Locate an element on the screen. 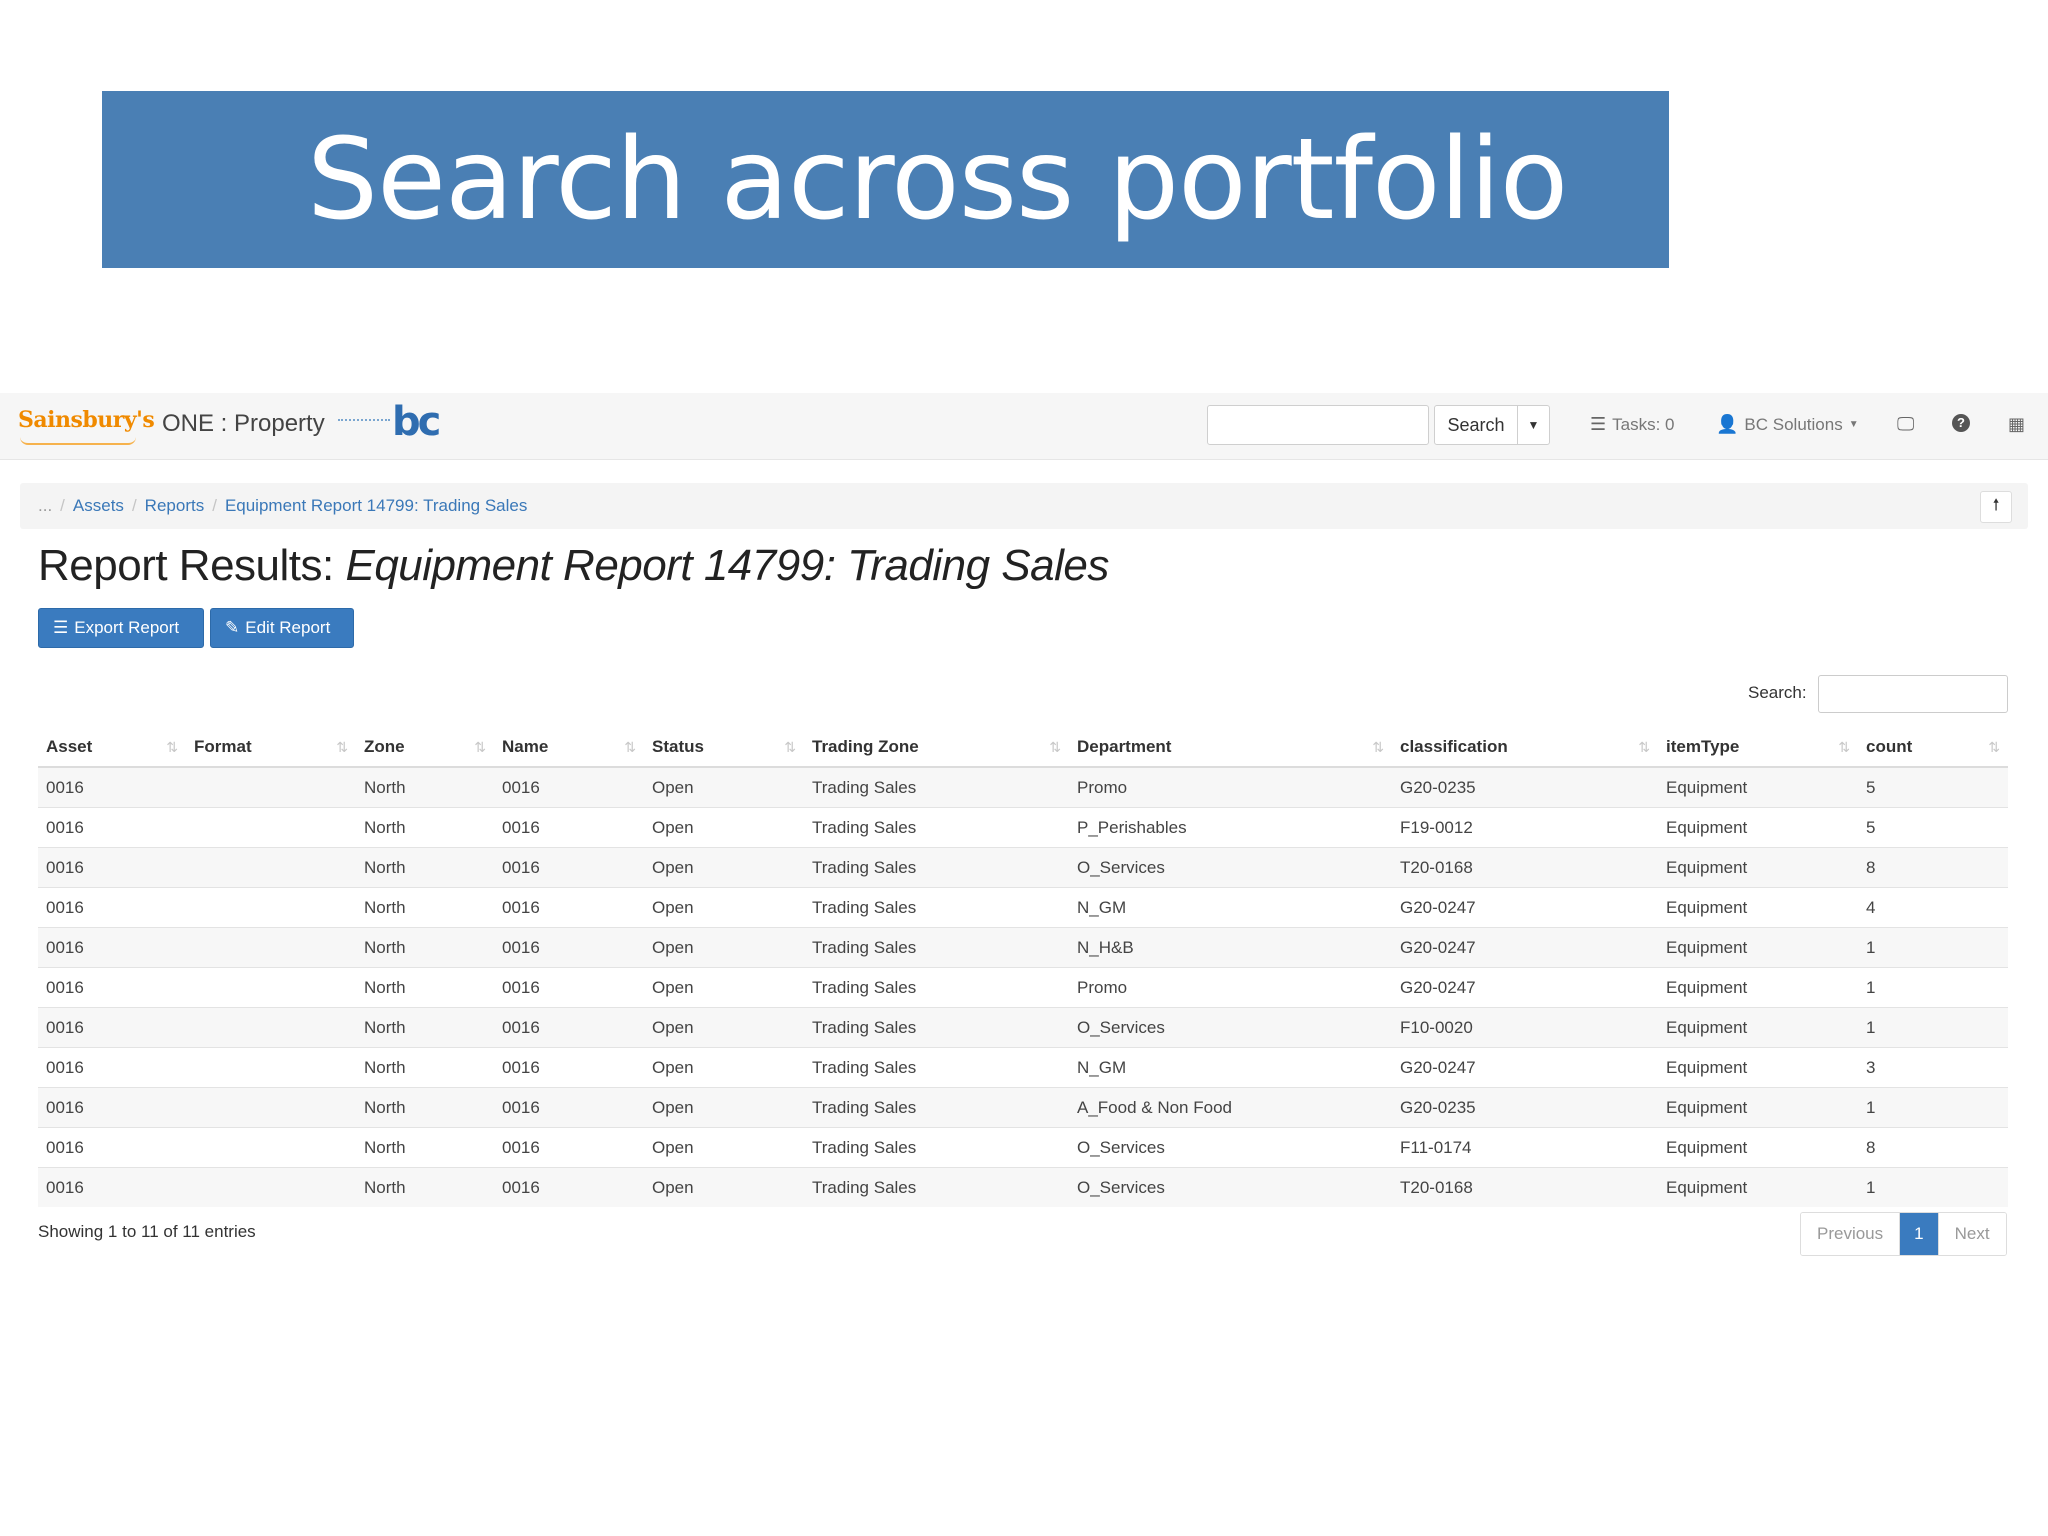  breadcrumb-reports: Reports is located at coordinates (175, 506).